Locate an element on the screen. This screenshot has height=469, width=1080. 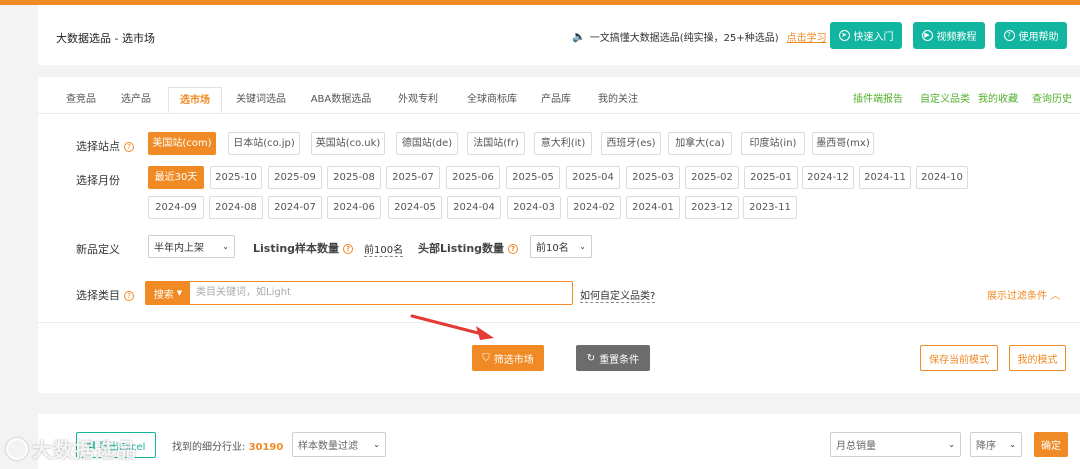
my-favorites-link: 我的收藏 is located at coordinates (998, 100).